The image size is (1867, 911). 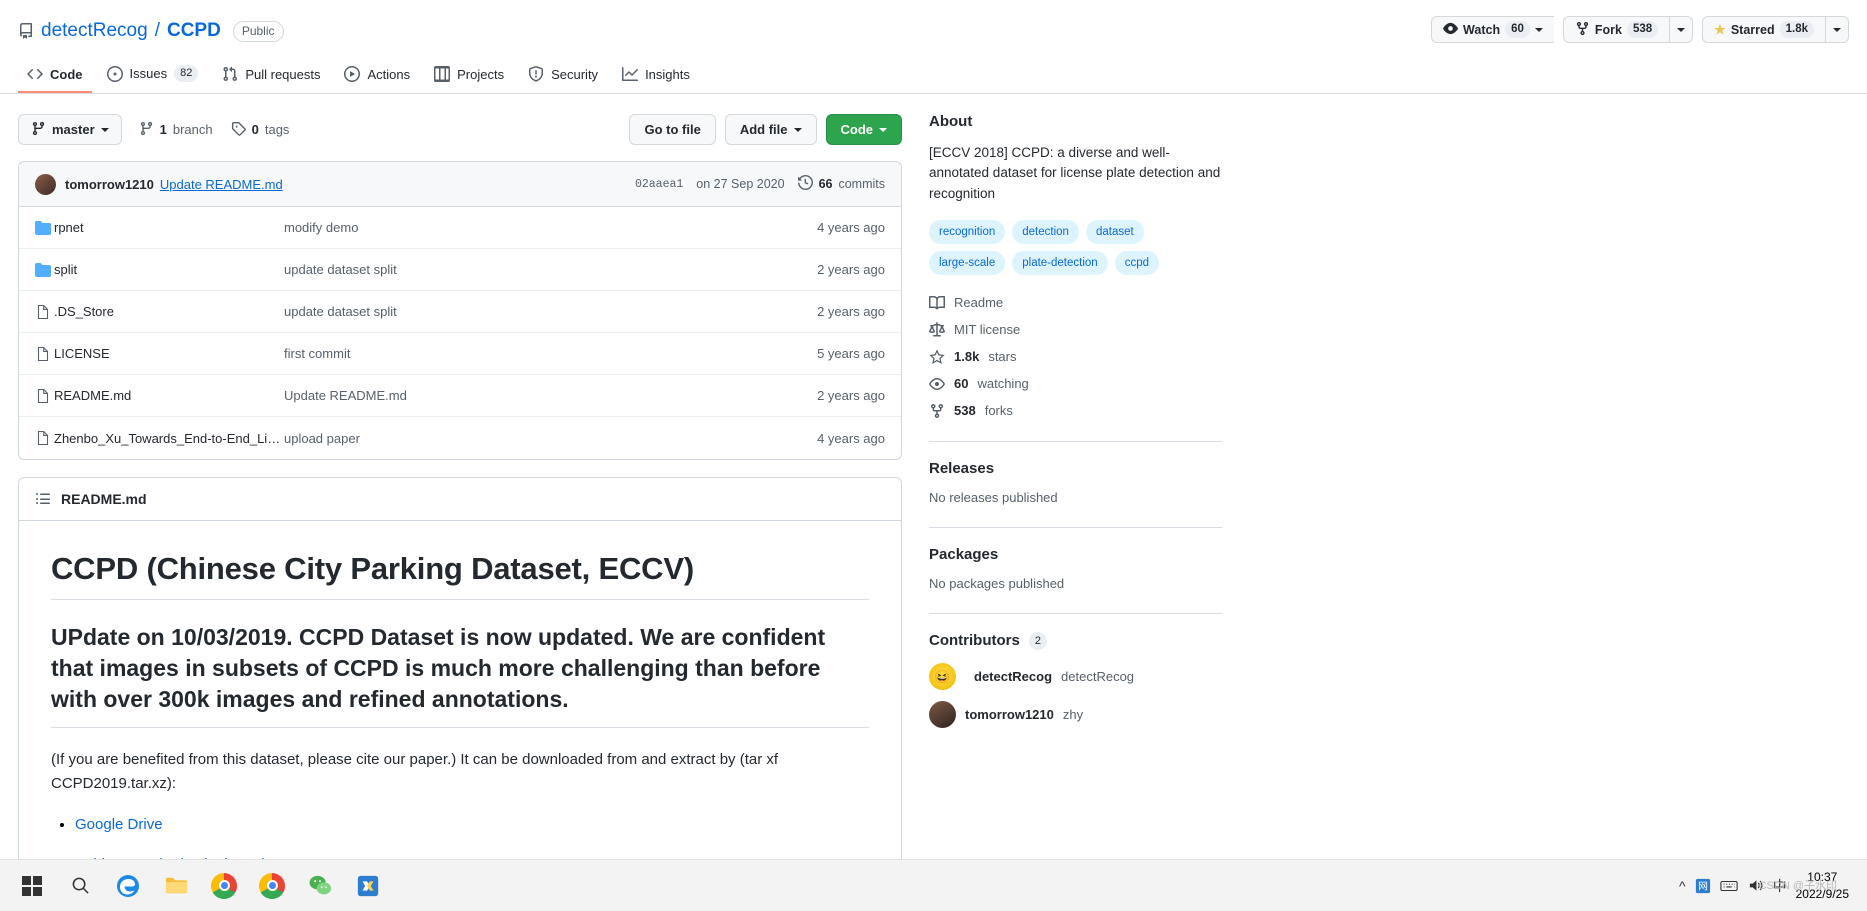 I want to click on tab-insights: Insights, so click(x=656, y=76).